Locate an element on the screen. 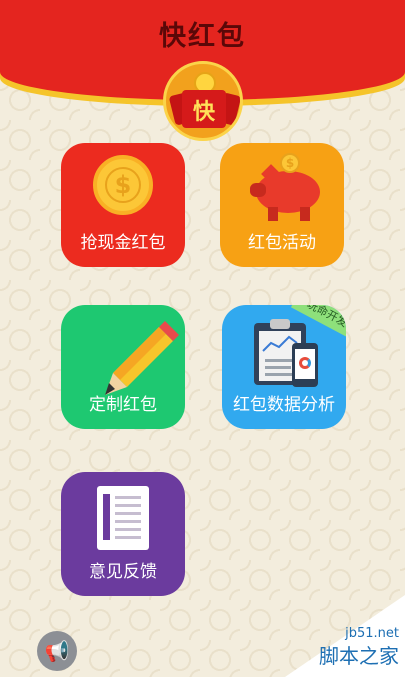 This screenshot has height=677, width=405. logo-character: 快 is located at coordinates (203, 112).